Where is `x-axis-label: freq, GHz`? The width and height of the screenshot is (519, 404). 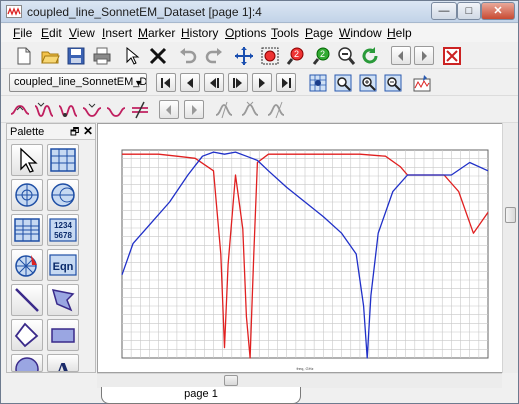
x-axis-label: freq, GHz is located at coordinates (304, 368).